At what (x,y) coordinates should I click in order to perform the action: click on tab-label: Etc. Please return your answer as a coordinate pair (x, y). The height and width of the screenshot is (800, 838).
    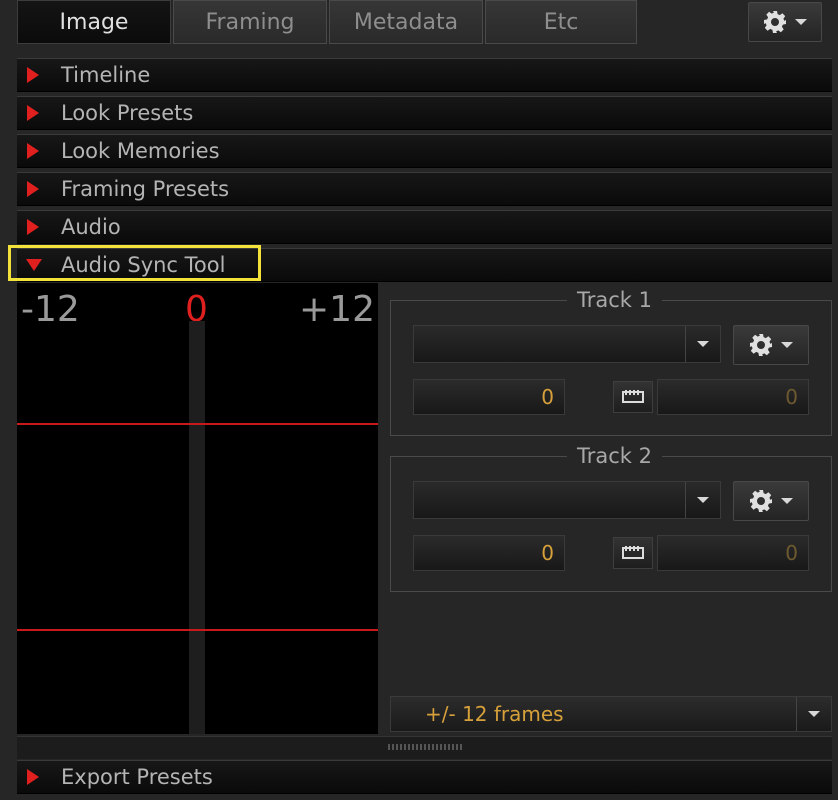
    Looking at the image, I should click on (561, 22).